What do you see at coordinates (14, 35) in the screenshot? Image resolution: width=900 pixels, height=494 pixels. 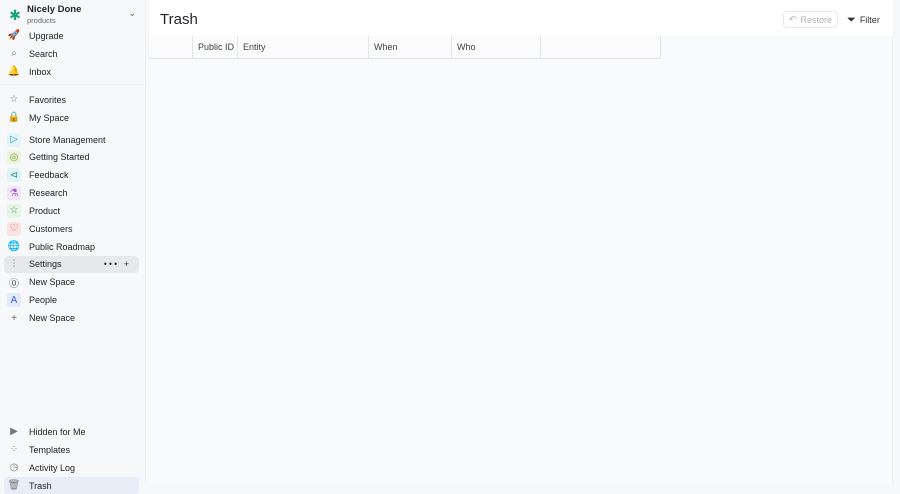 I see `rocket-icon: 🚀` at bounding box center [14, 35].